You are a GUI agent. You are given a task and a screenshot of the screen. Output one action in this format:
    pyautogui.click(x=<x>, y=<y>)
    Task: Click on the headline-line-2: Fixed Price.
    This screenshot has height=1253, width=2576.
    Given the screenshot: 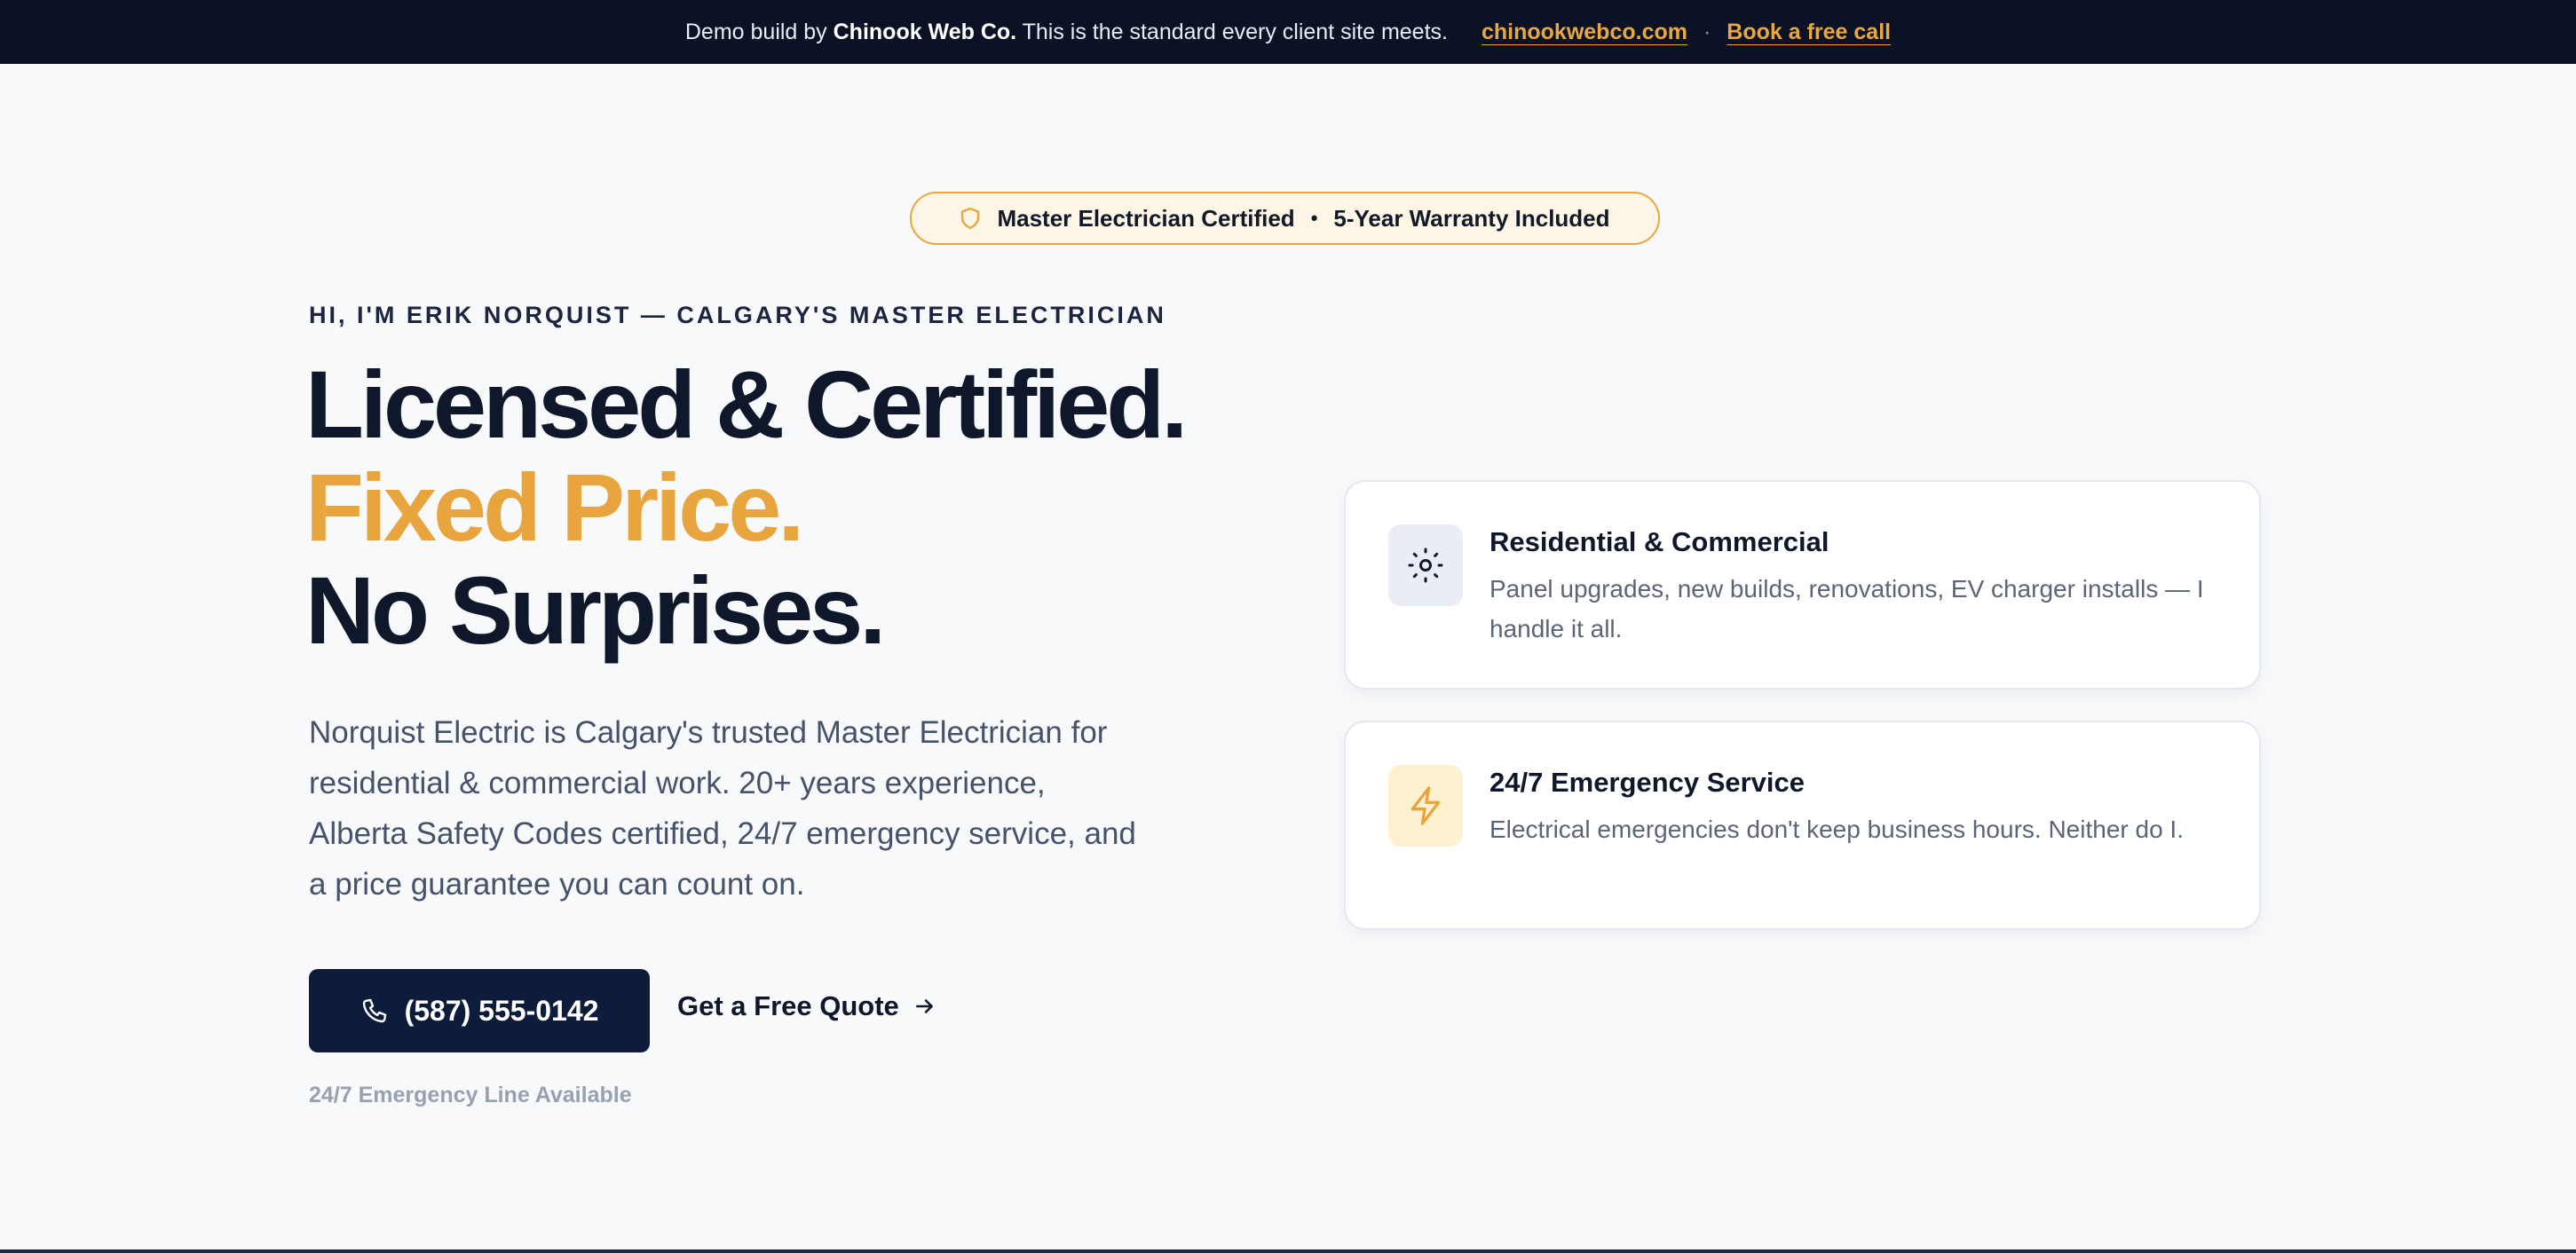 What is the action you would take?
    pyautogui.click(x=554, y=507)
    